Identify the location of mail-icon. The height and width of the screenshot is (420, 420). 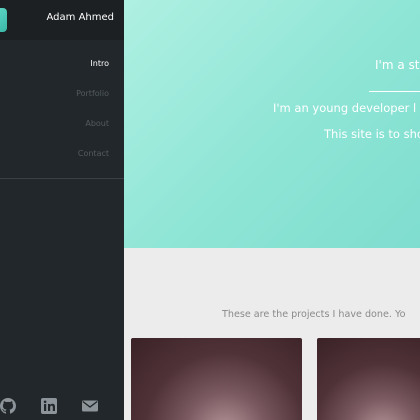
(90, 406).